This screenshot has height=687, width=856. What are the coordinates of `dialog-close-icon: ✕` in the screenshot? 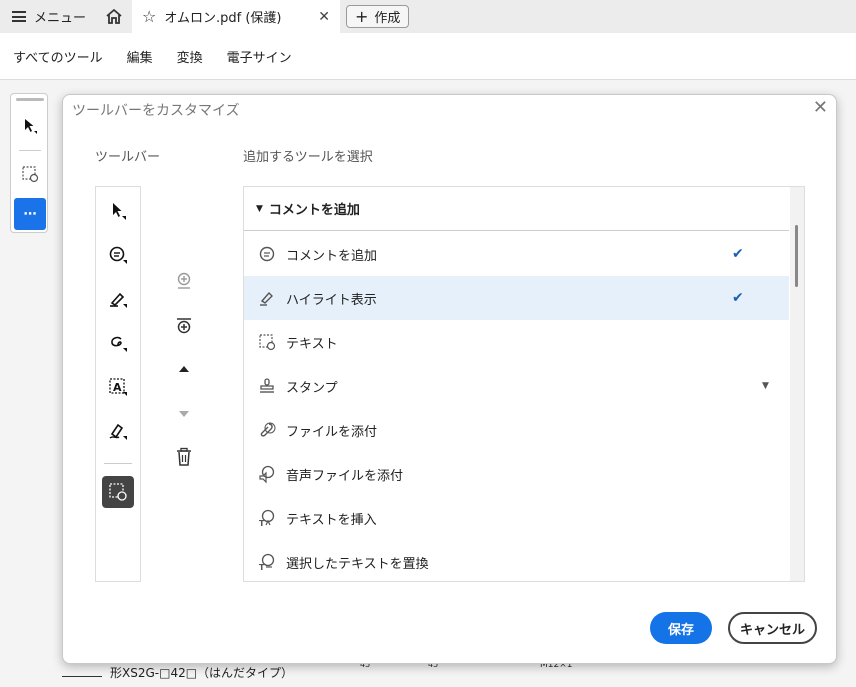 It's located at (820, 107).